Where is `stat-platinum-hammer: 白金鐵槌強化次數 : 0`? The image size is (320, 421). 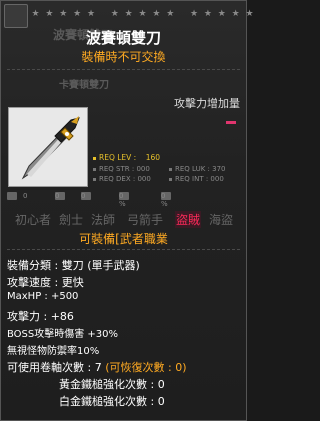 stat-platinum-hammer: 白金鐵槌強化次數 : 0 is located at coordinates (112, 401).